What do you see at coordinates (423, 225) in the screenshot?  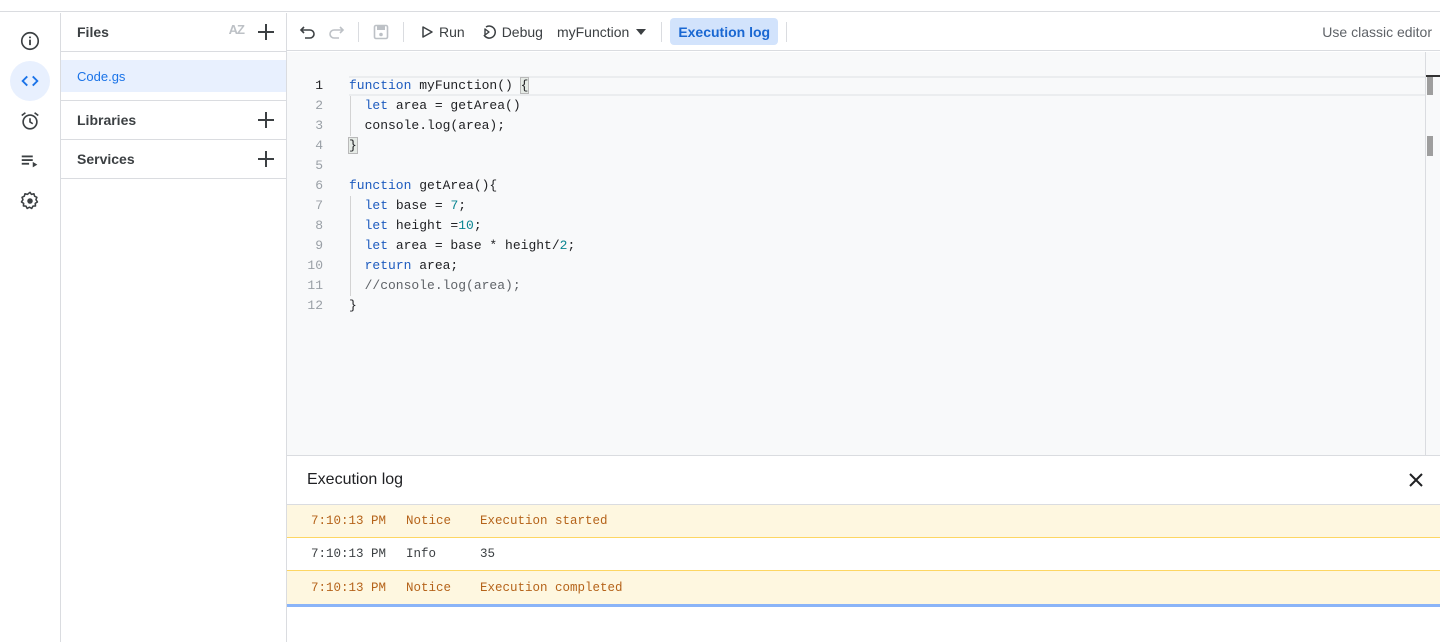 I see `code-text: let height =10;` at bounding box center [423, 225].